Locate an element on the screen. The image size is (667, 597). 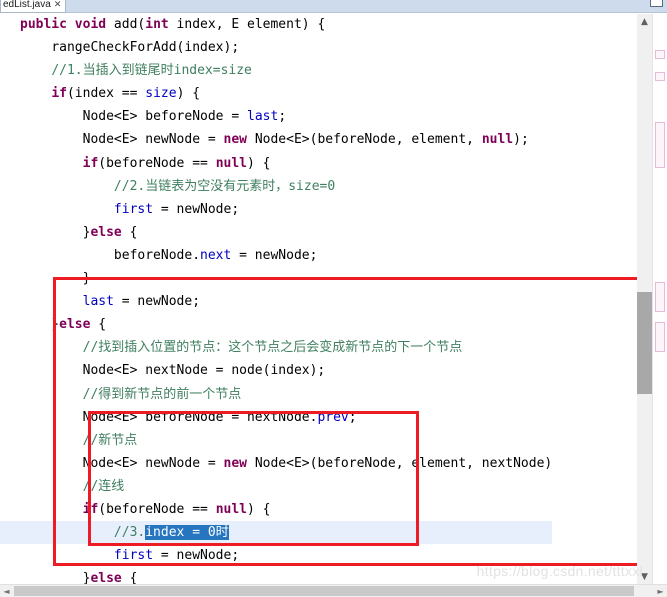
scroll-up-arrow-icon: ▲ is located at coordinates (644, 21).